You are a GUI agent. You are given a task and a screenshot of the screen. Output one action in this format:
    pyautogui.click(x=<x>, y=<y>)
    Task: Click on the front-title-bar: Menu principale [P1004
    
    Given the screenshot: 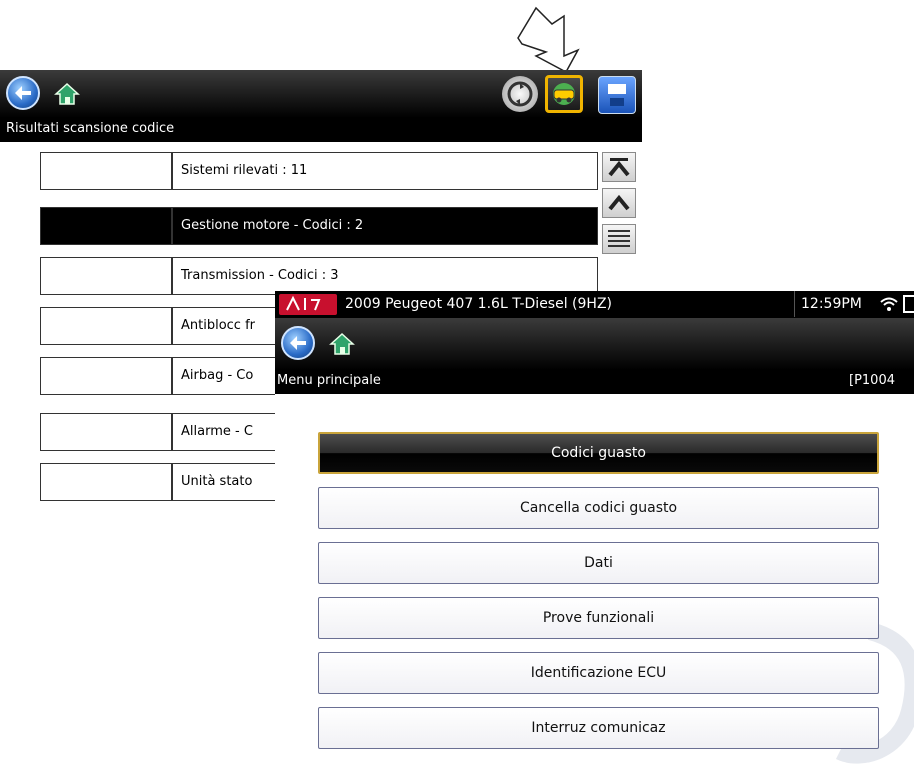 What is the action you would take?
    pyautogui.click(x=594, y=382)
    